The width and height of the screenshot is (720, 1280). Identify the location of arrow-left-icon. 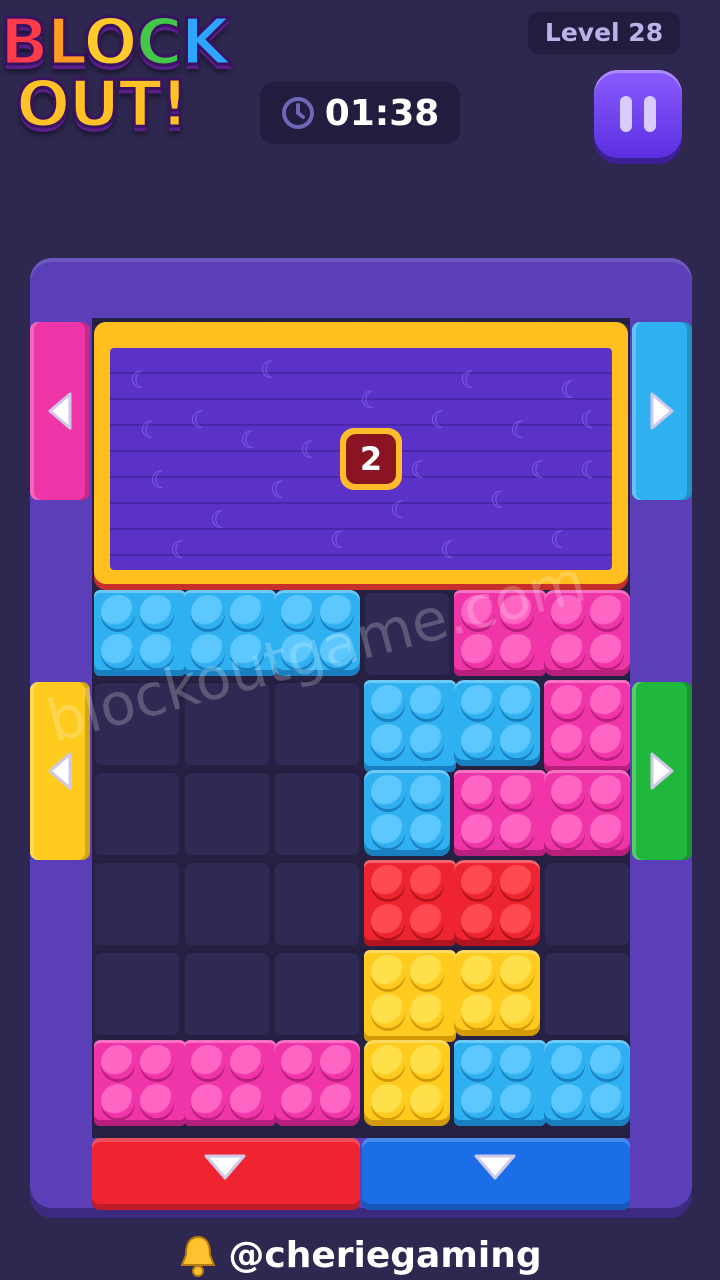
(60, 411).